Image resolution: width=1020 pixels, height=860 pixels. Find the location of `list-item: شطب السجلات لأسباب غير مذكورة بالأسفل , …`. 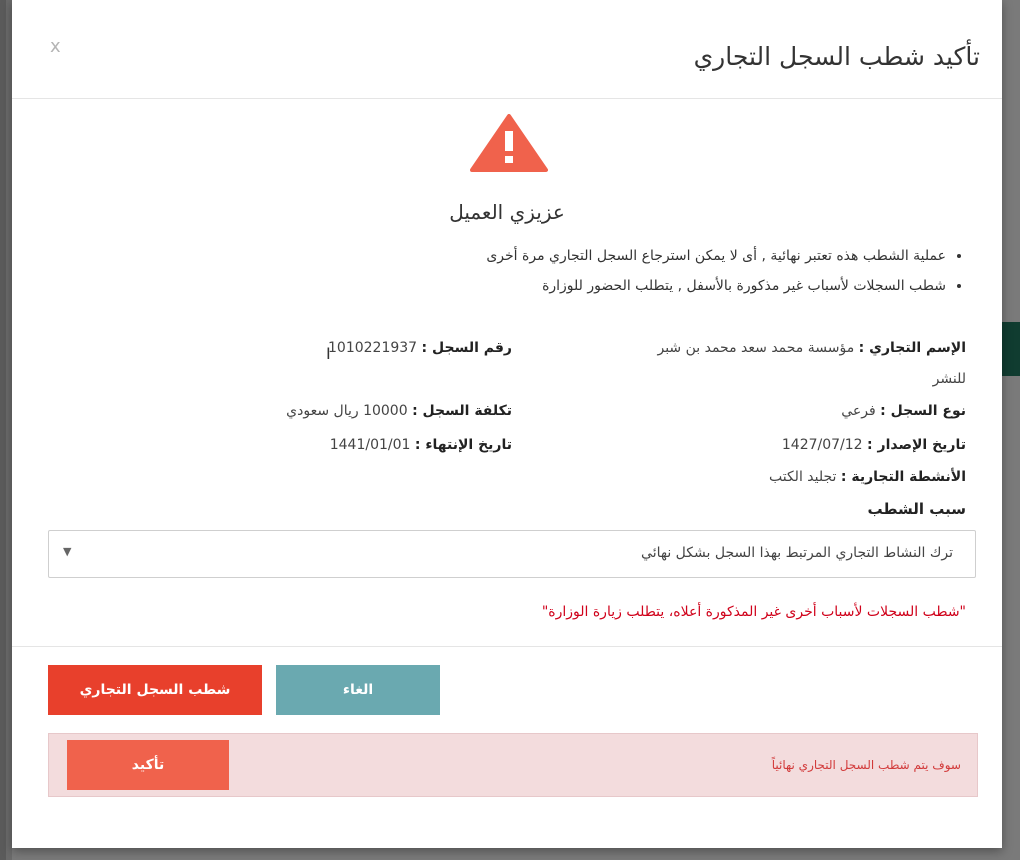

list-item: شطب السجلات لأسباب غير مذكورة بالأسفل , … is located at coordinates (716, 286).